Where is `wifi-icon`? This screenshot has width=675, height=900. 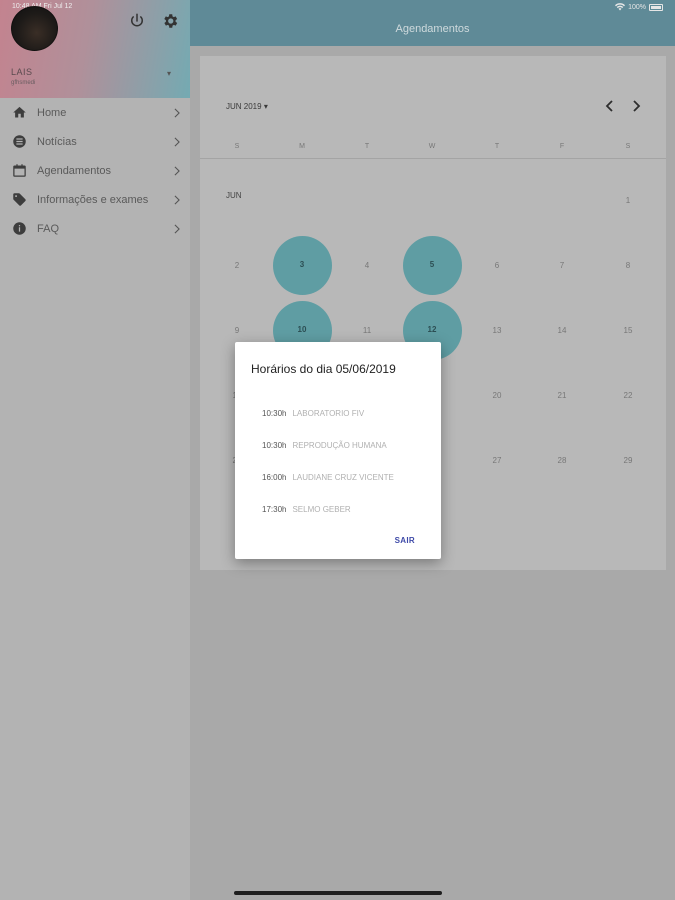
wifi-icon is located at coordinates (620, 7).